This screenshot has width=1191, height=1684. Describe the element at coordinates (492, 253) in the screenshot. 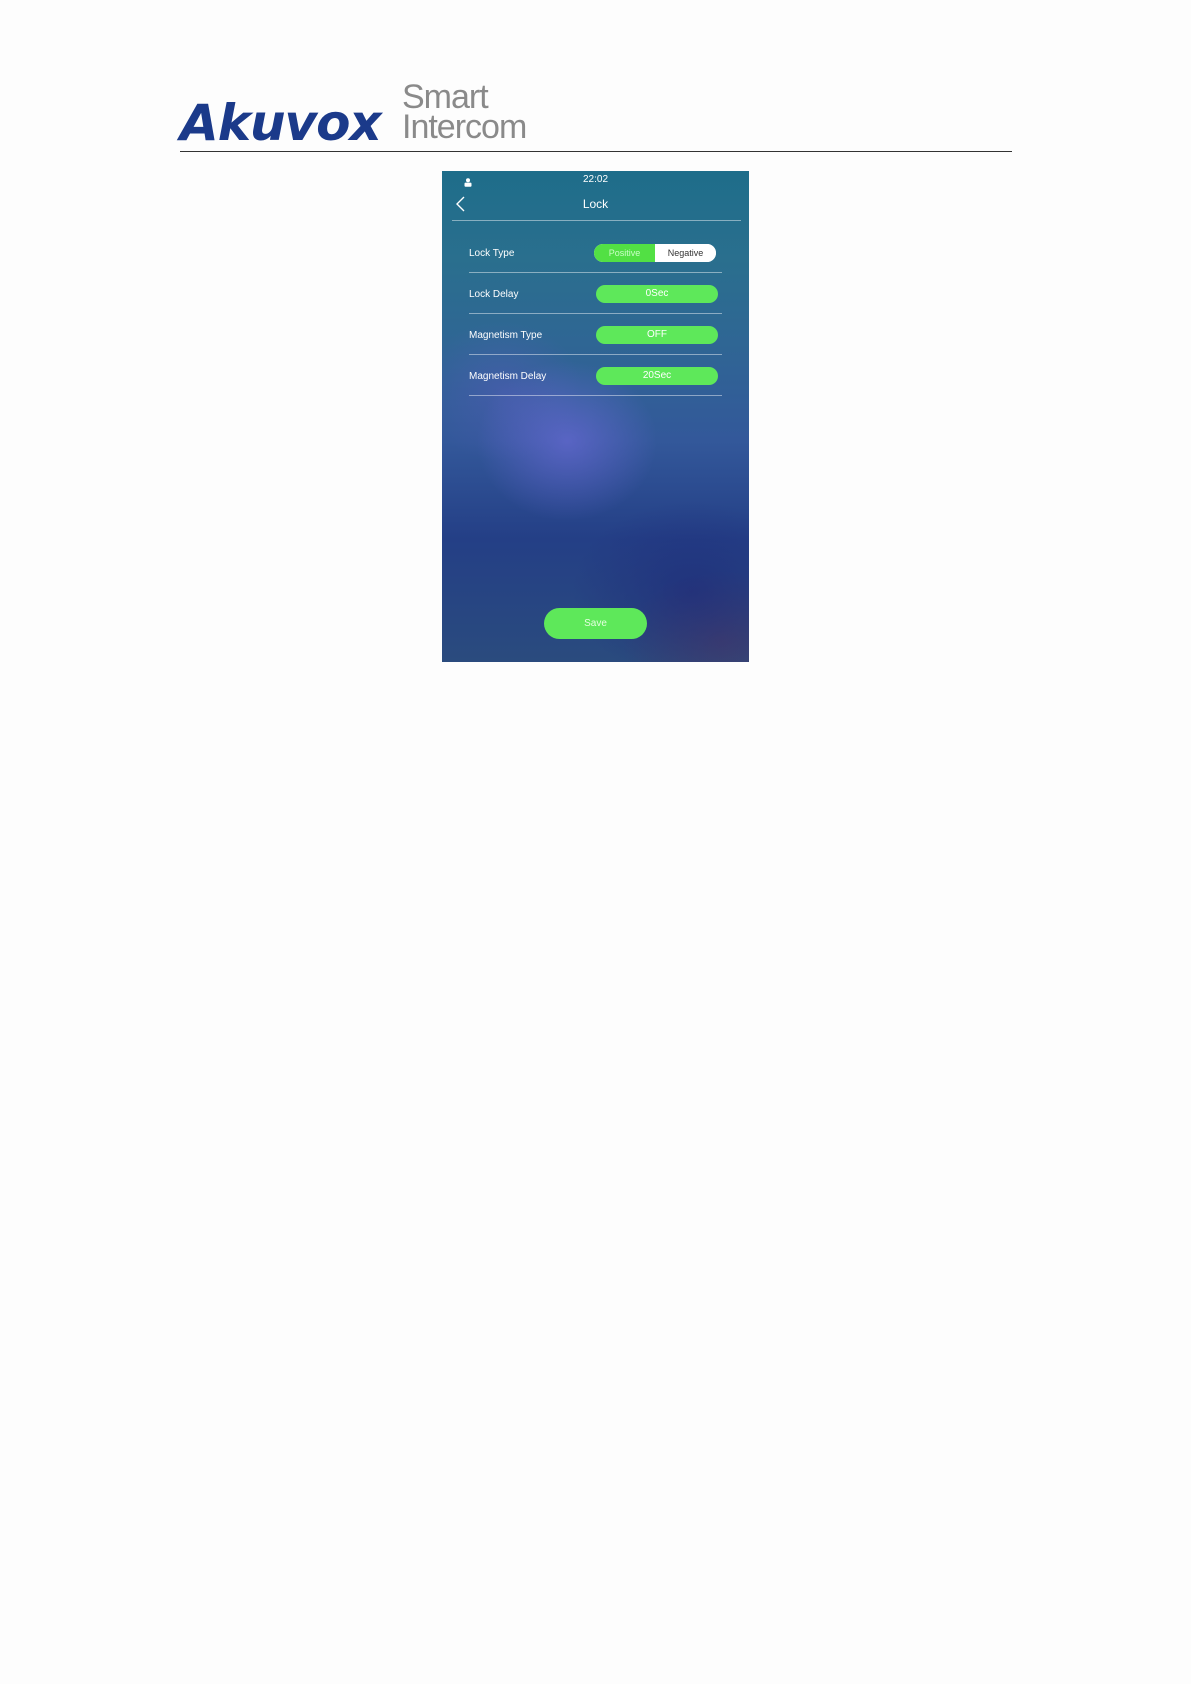

I see `lock-type-label: Lock Type` at that location.